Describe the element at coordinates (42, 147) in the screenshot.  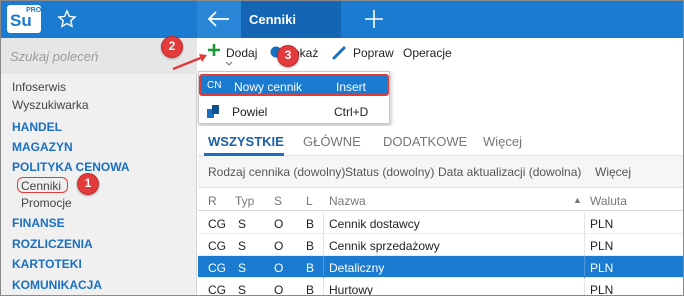
I see `sidebar-category-magazyn: MAGAZYN` at that location.